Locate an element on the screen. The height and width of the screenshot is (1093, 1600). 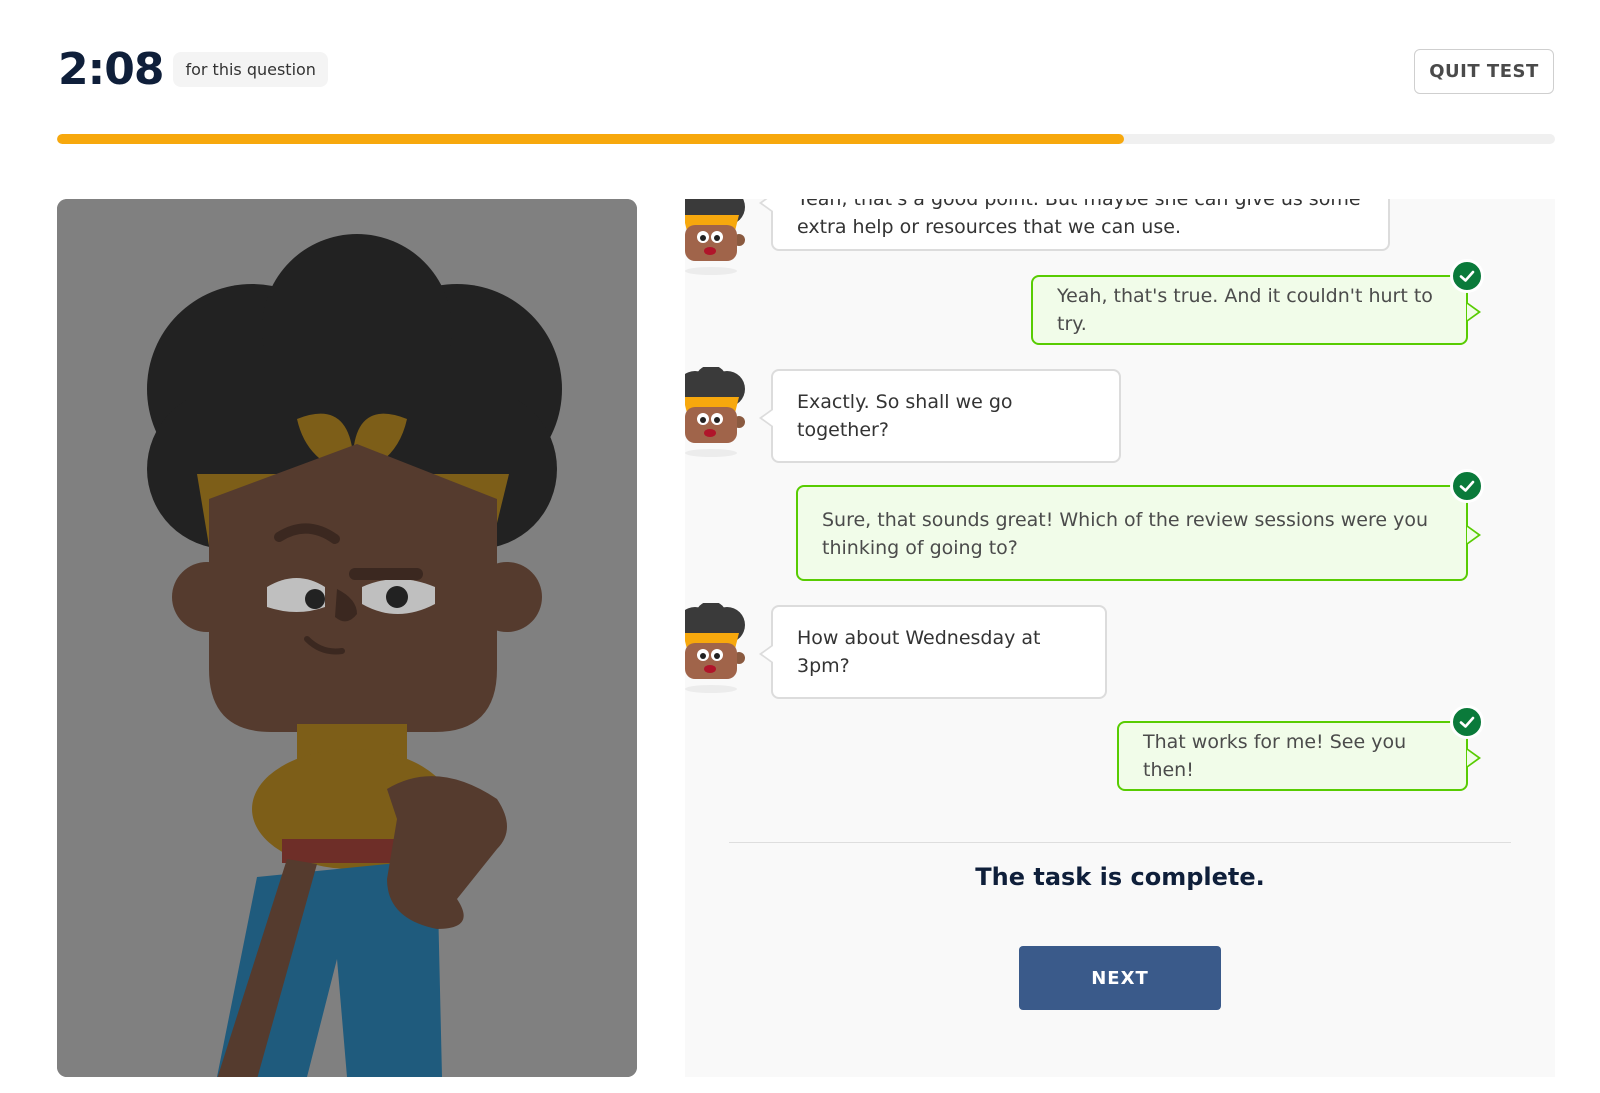
partner-message-bubble: Exactly. So shall we go together? is located at coordinates (940, 416).